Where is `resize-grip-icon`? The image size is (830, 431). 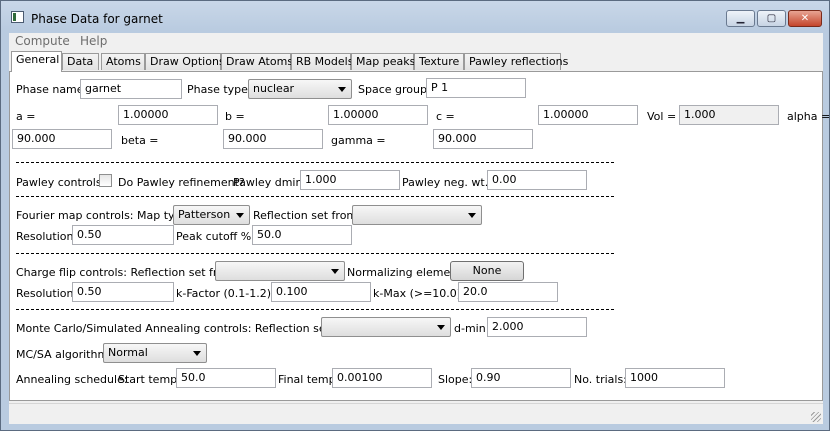 resize-grip-icon is located at coordinates (816, 417).